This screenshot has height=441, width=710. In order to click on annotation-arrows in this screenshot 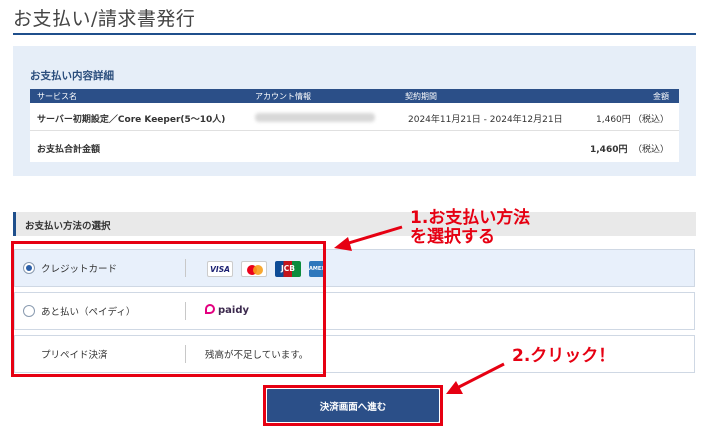, I will do `click(419, 309)`.